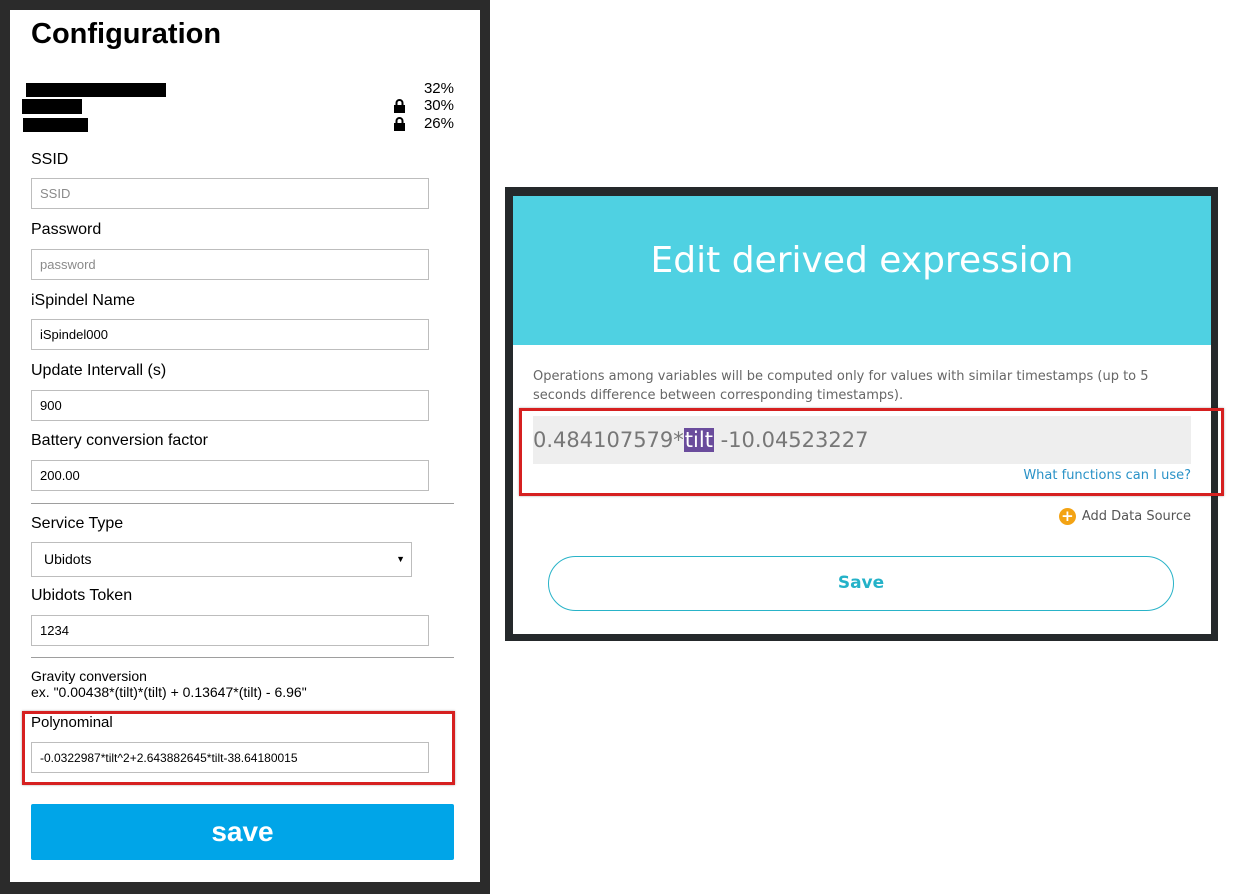 The width and height of the screenshot is (1250, 894). Describe the element at coordinates (83, 300) in the screenshot. I see `name-label: iSpindel Name` at that location.